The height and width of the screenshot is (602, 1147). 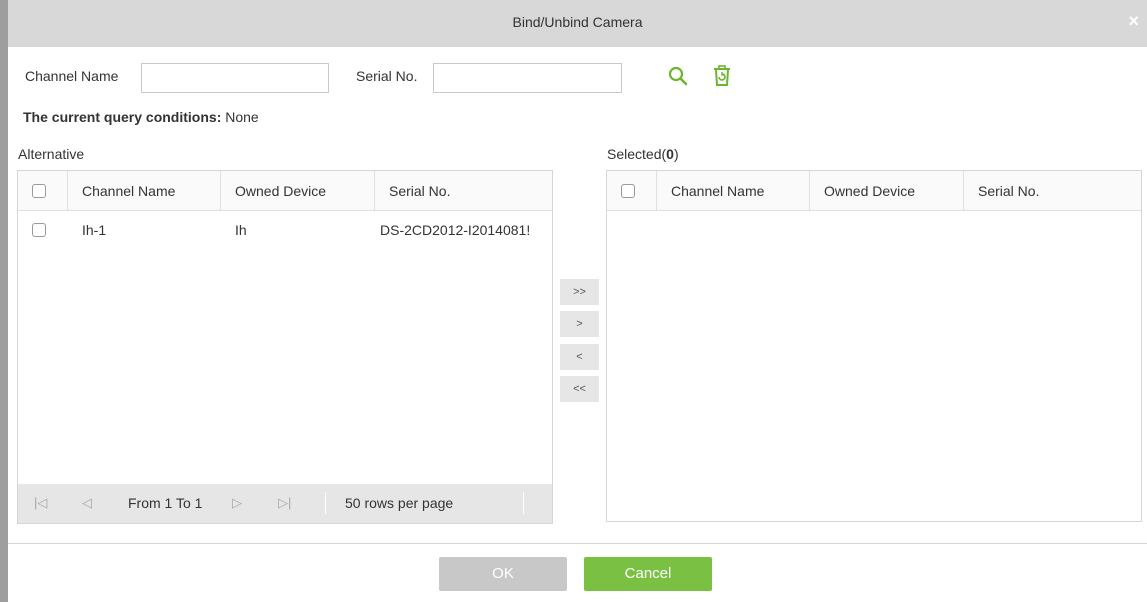 I want to click on close-icon: ×, so click(x=1133, y=21).